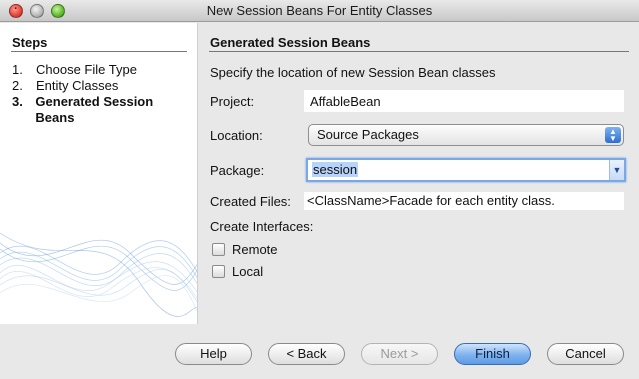  I want to click on step-label: Choose File Type, so click(86, 69).